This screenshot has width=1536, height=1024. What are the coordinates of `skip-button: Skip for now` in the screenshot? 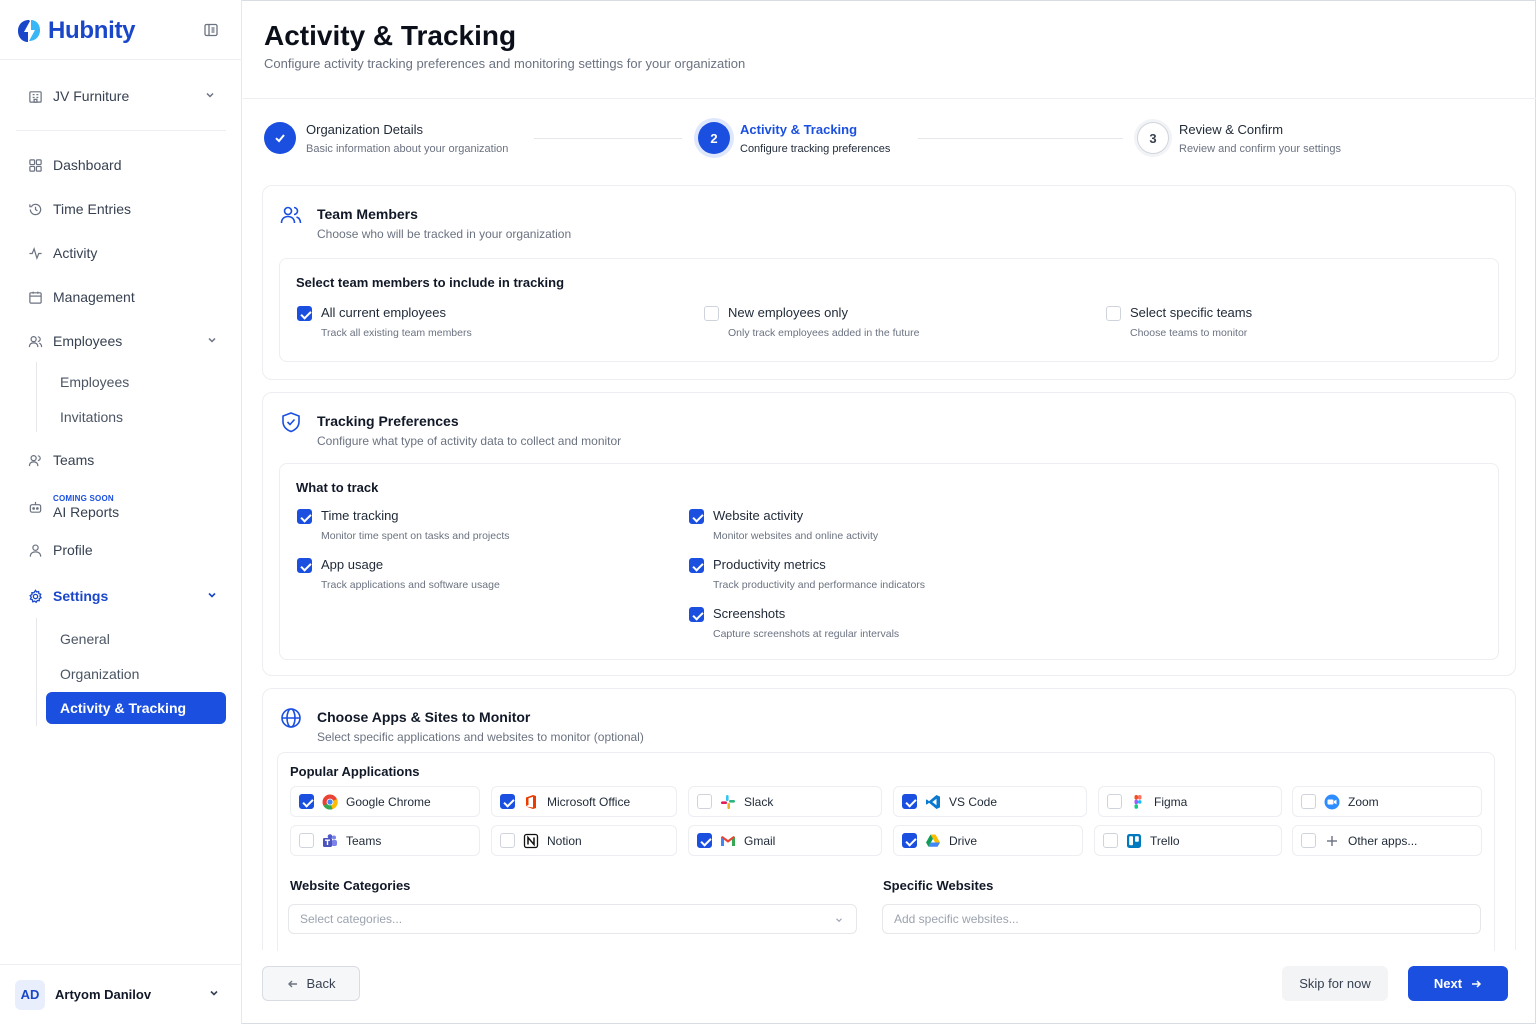 It's located at (1335, 983).